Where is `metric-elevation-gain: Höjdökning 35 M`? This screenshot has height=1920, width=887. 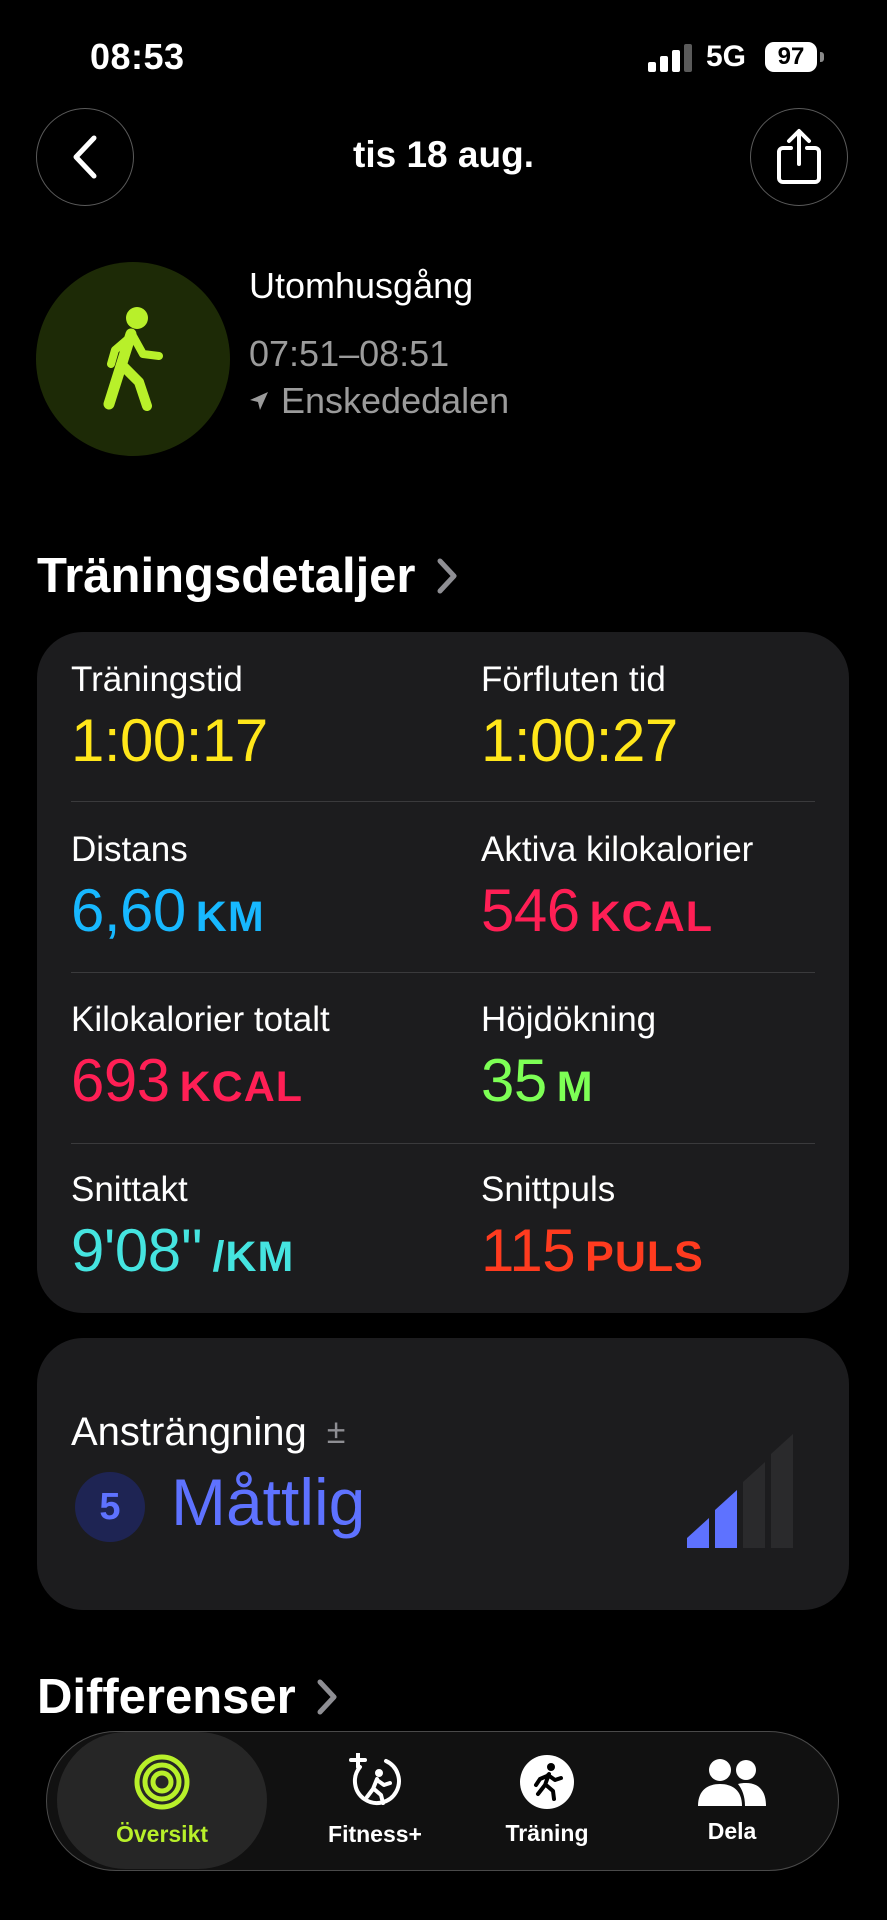
metric-elevation-gain: Höjdökning 35 M is located at coordinates (569, 1057).